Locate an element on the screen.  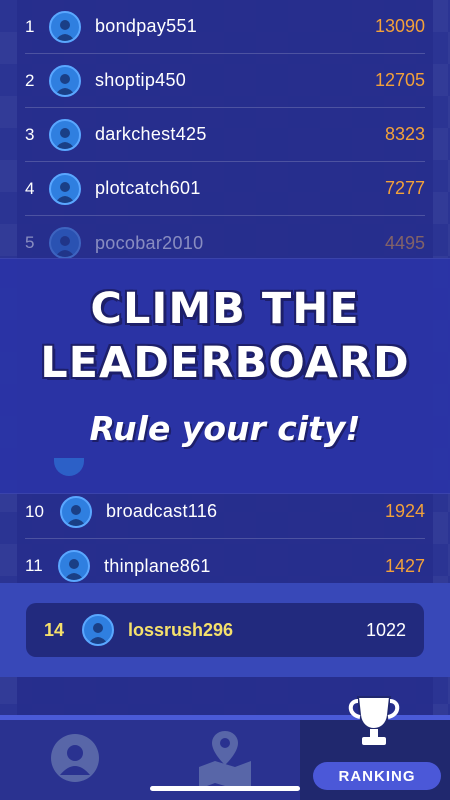
score: 8323 is located at coordinates (404, 134).